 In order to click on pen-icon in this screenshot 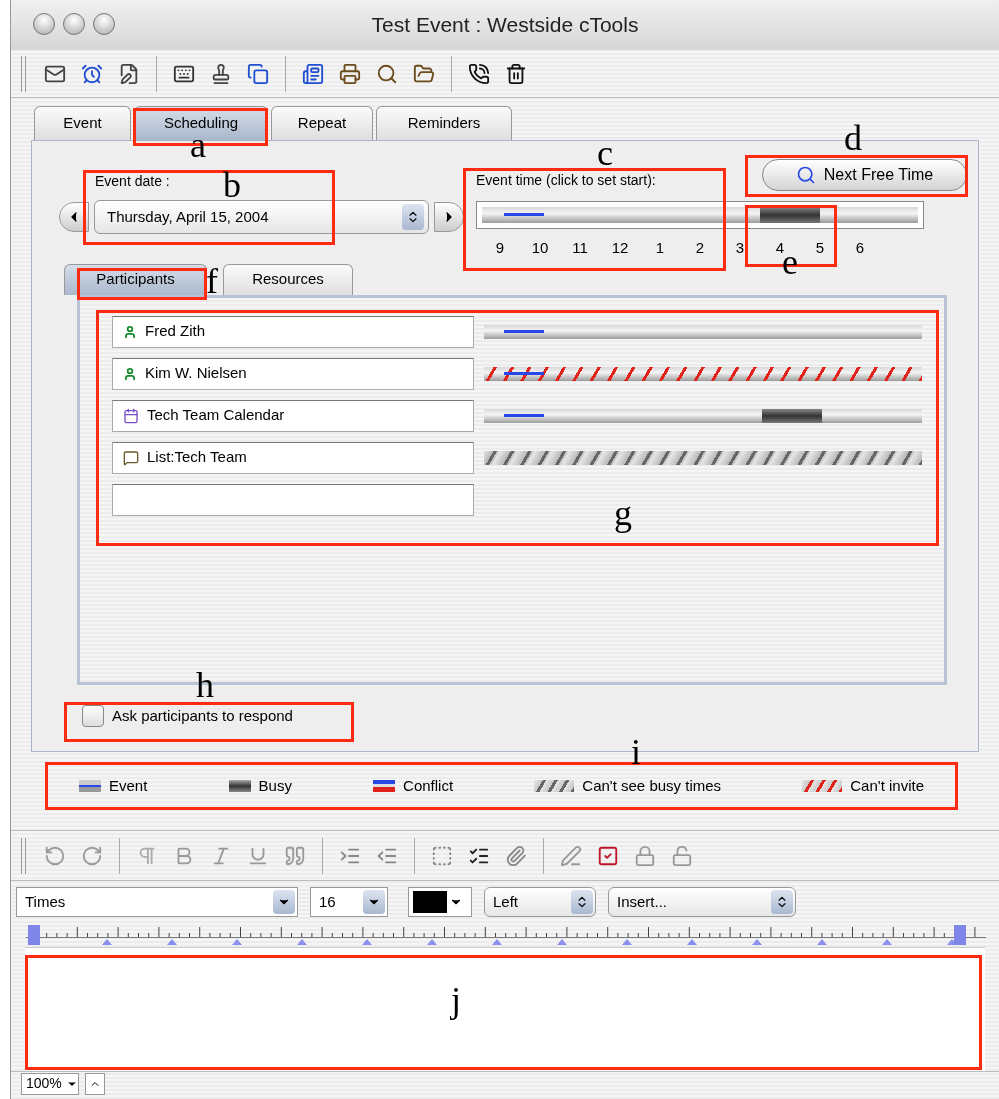, I will do `click(571, 855)`.